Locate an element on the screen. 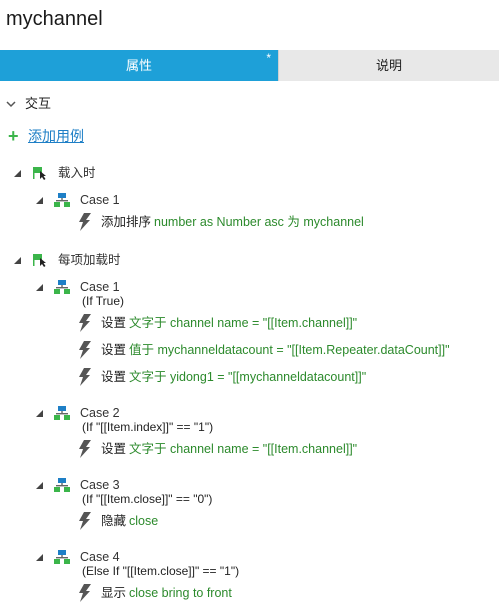 This screenshot has width=499, height=603. chevron-down-icon is located at coordinates (11, 104).